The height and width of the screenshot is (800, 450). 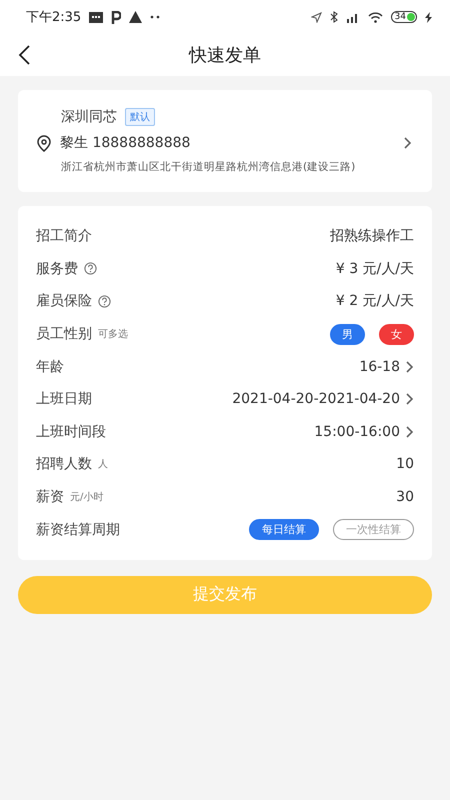 I want to click on signal-icon, so click(x=353, y=17).